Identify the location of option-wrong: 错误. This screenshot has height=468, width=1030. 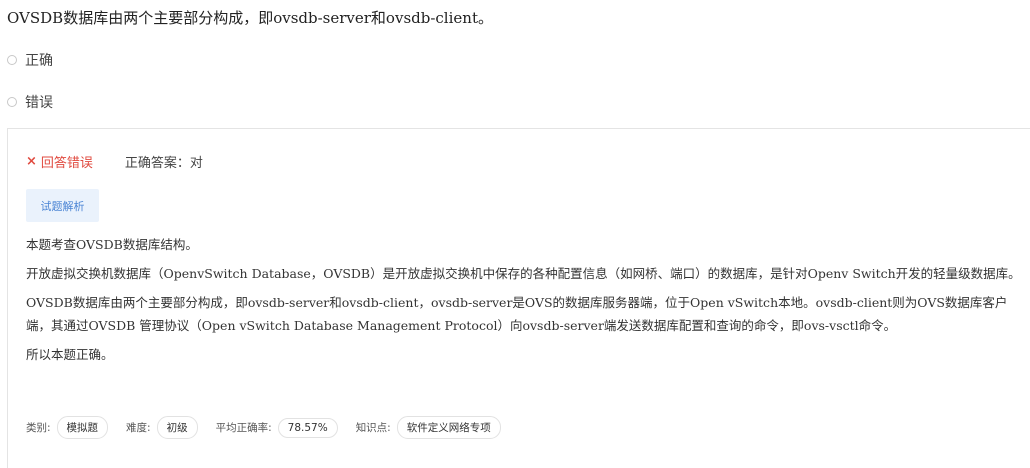
(30, 102).